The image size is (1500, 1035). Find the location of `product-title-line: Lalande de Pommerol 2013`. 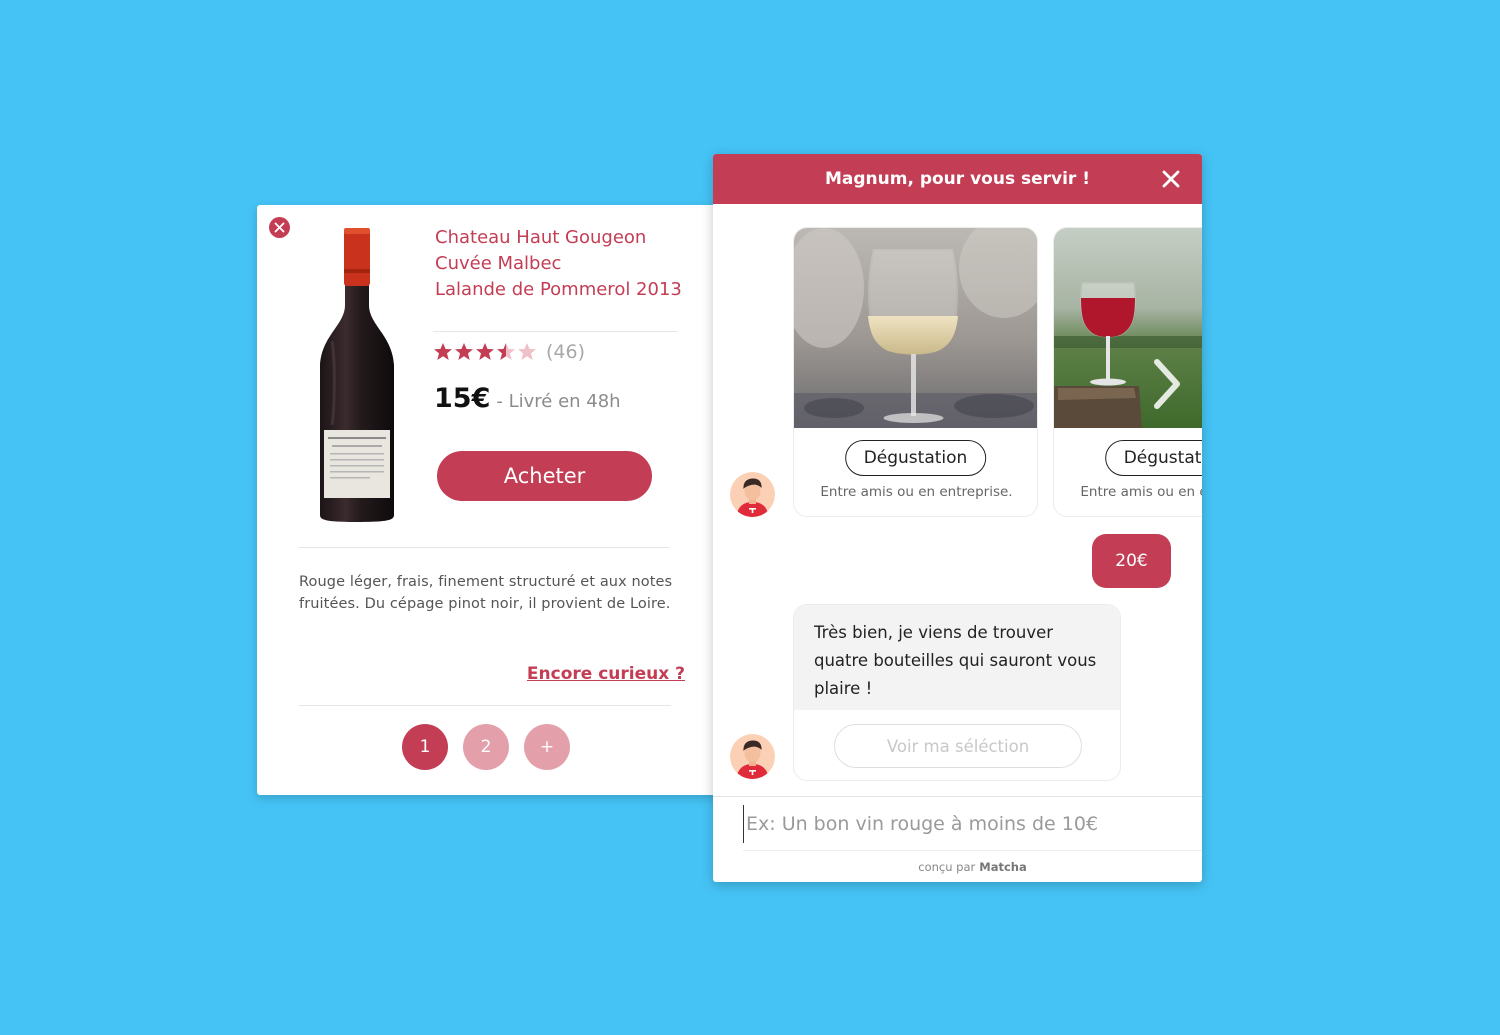

product-title-line: Lalande de Pommerol 2013 is located at coordinates (558, 289).